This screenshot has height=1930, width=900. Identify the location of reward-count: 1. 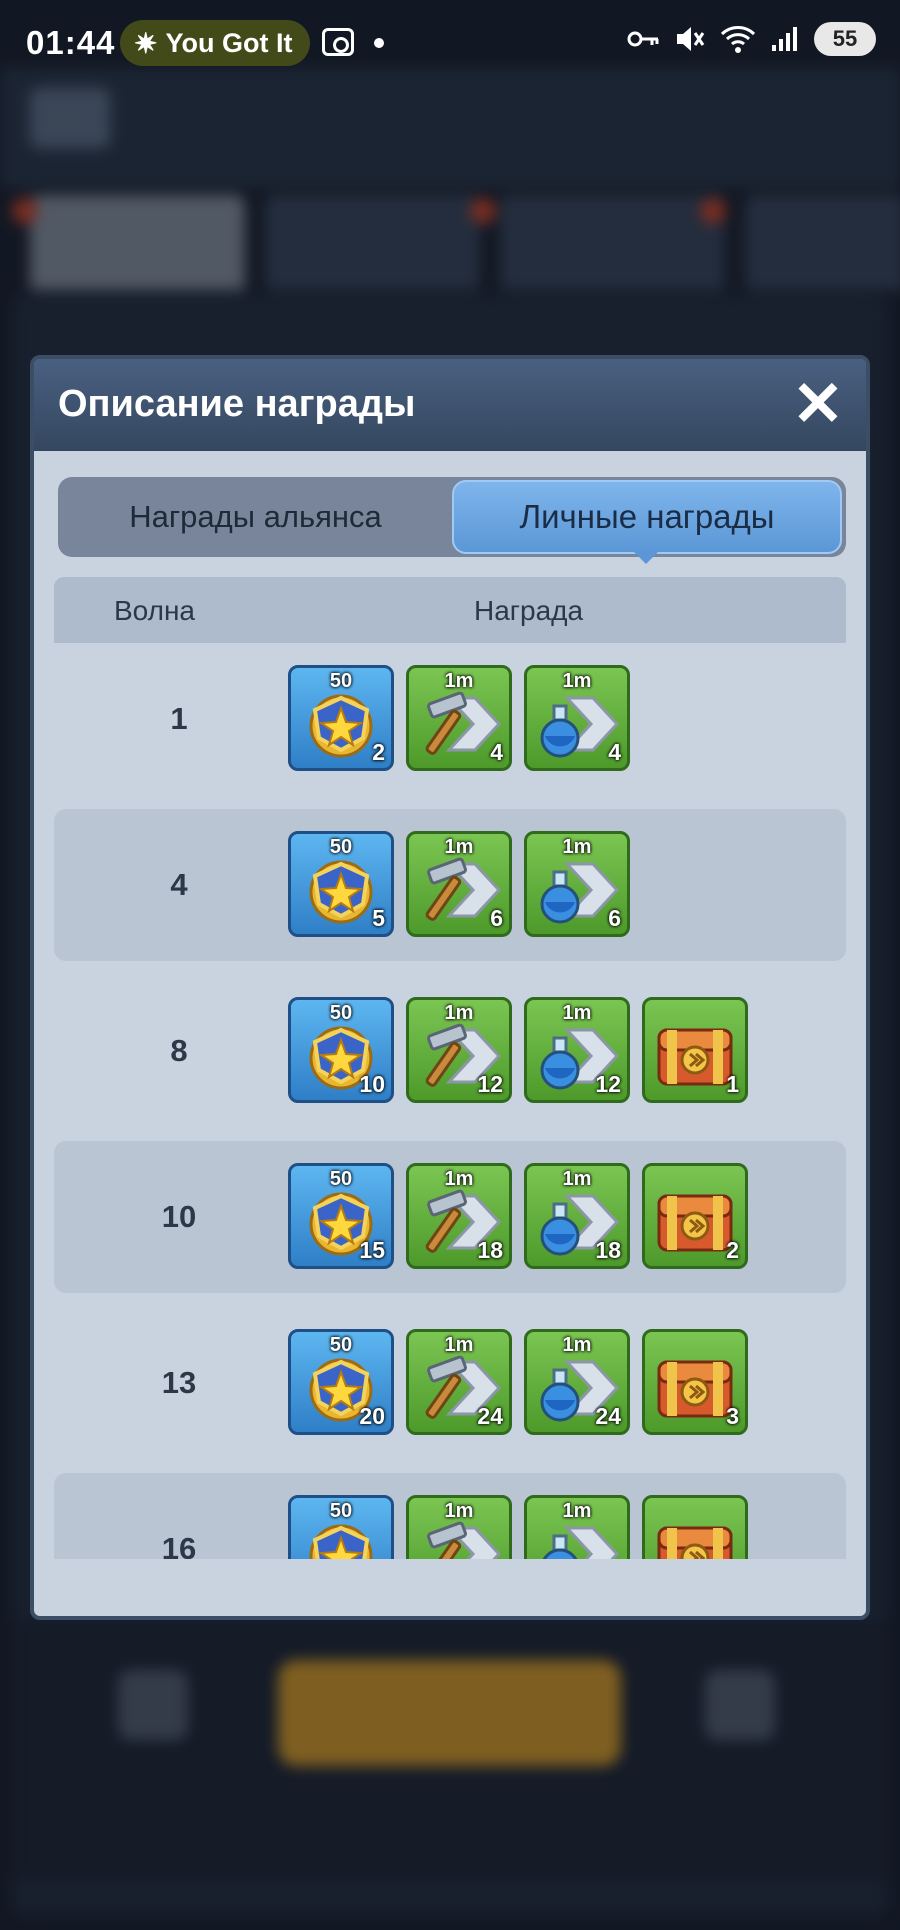
(732, 1084).